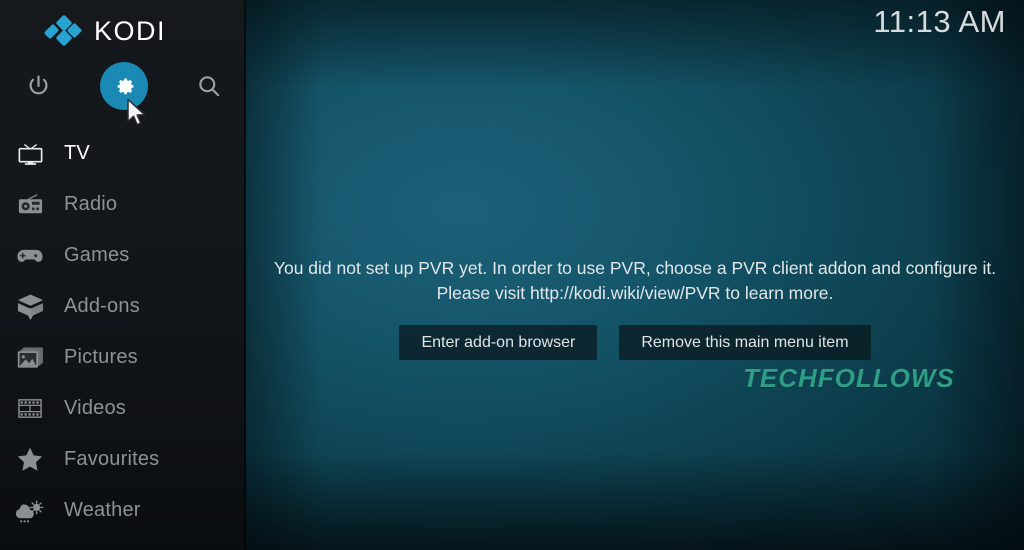  I want to click on sidebar-item-label: Add-ons, so click(102, 306).